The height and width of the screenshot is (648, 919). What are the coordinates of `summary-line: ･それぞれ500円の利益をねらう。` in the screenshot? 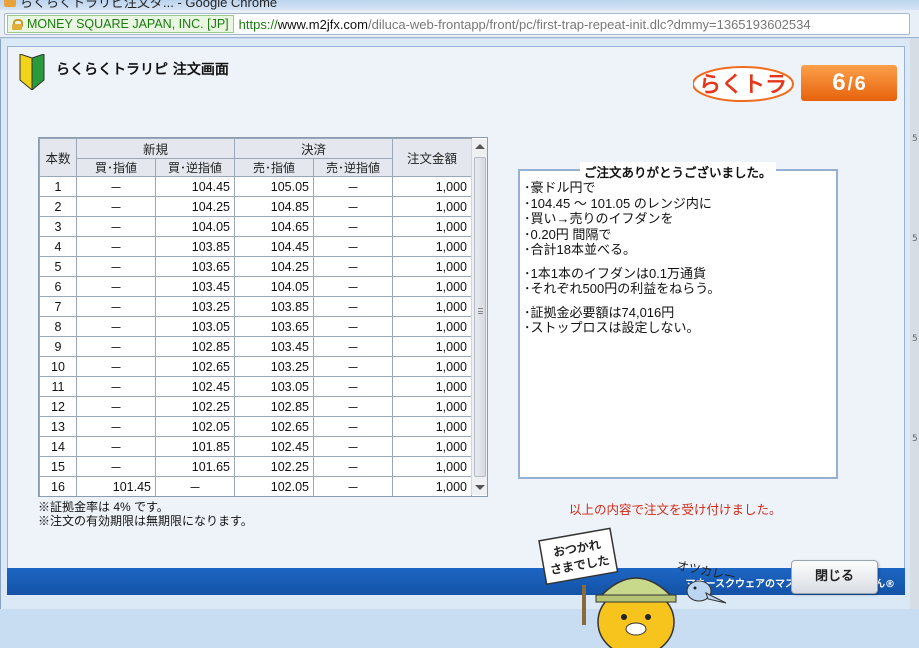 It's located at (622, 288).